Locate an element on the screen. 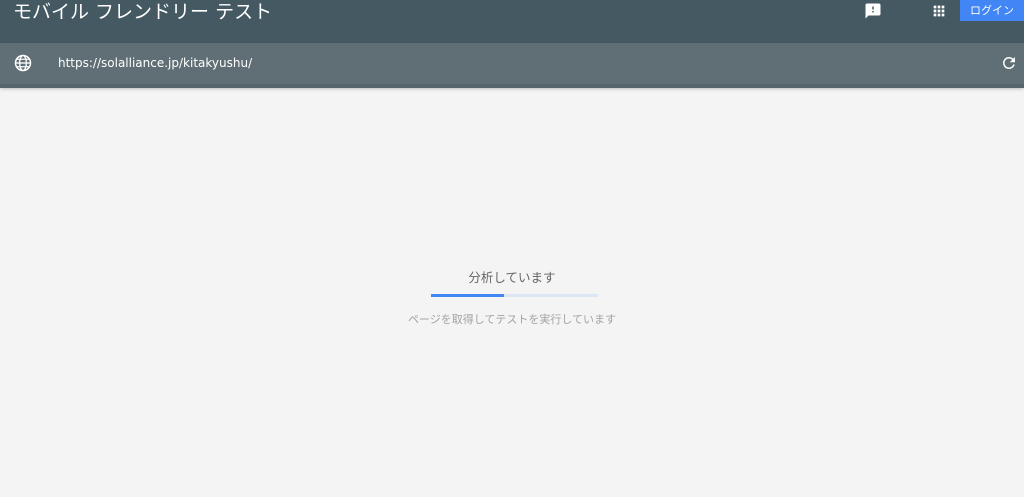 The image size is (1024, 497). globe-icon is located at coordinates (23, 63).